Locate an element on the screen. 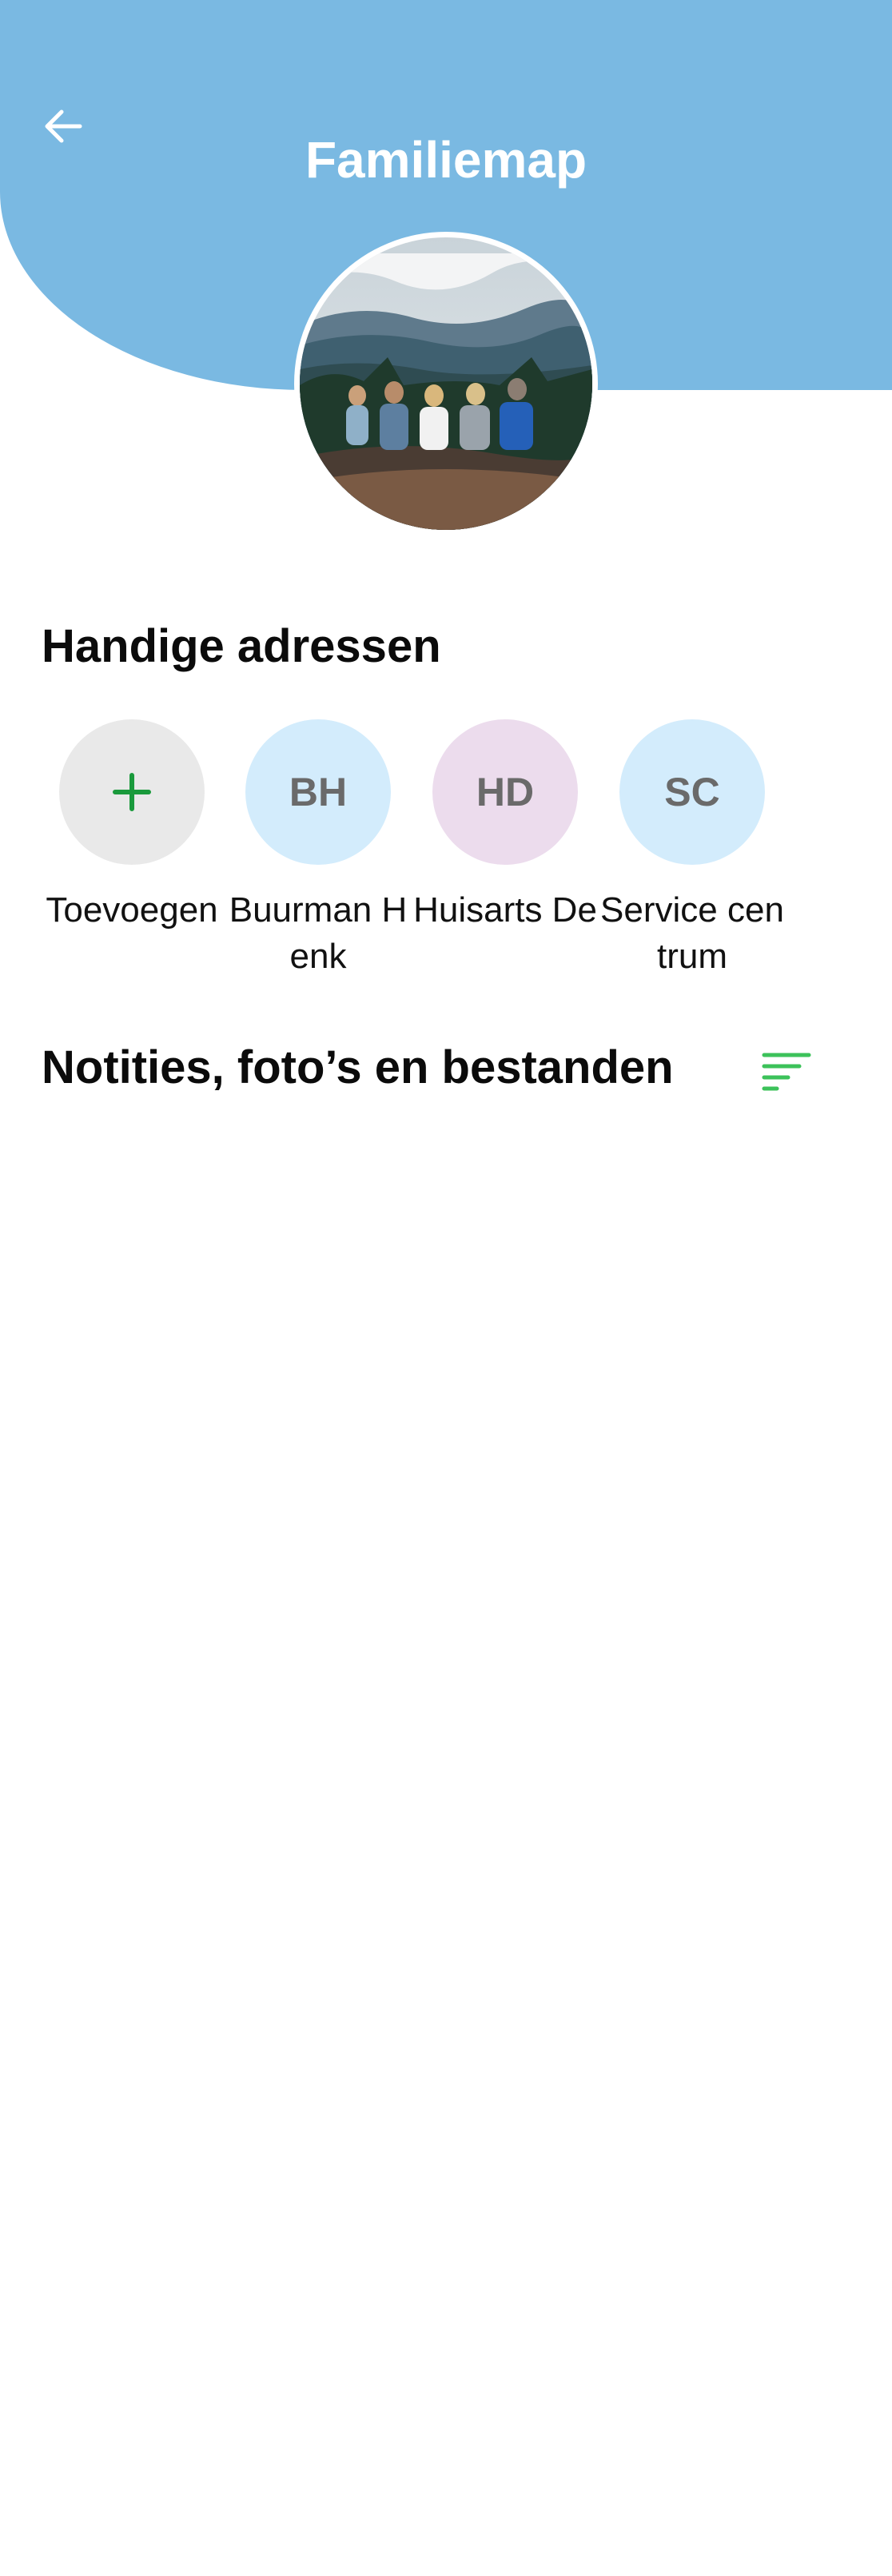  plus-icon is located at coordinates (132, 792).